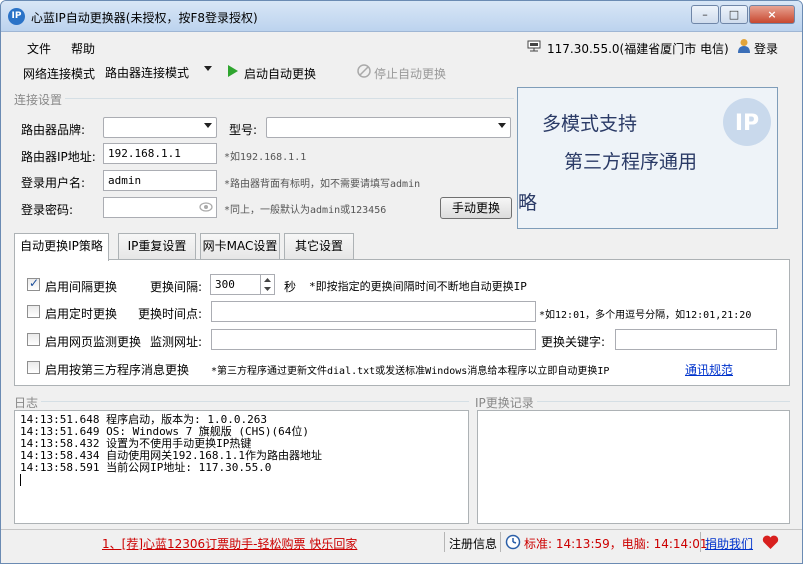 The image size is (803, 564). What do you see at coordinates (513, 542) in the screenshot?
I see `clock-icon` at bounding box center [513, 542].